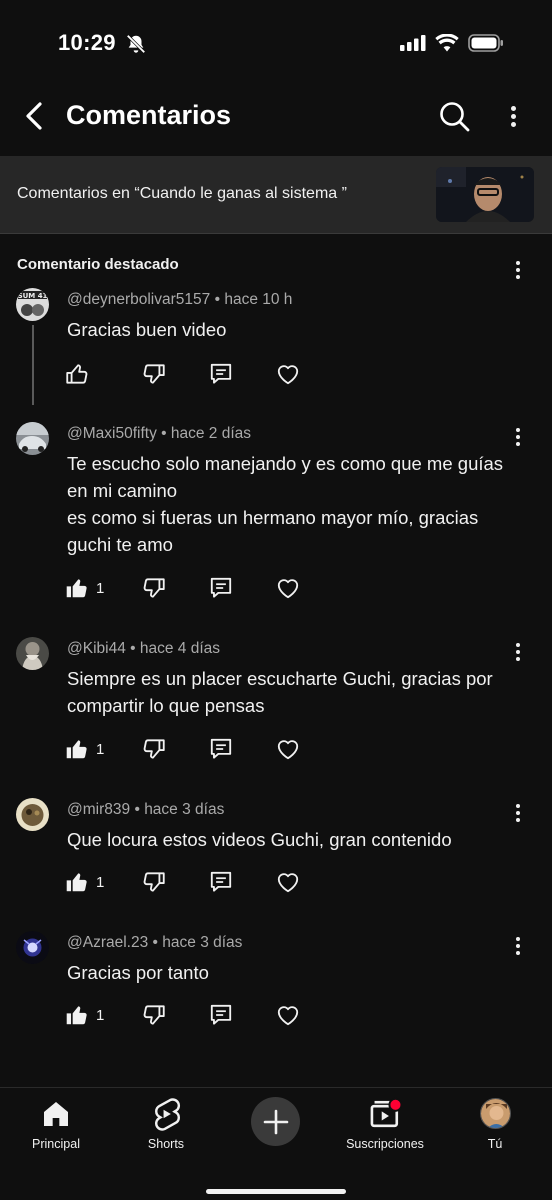 The width and height of the screenshot is (552, 1200). What do you see at coordinates (138, 299) in the screenshot?
I see `comment-author: @deynerbolivar5157` at bounding box center [138, 299].